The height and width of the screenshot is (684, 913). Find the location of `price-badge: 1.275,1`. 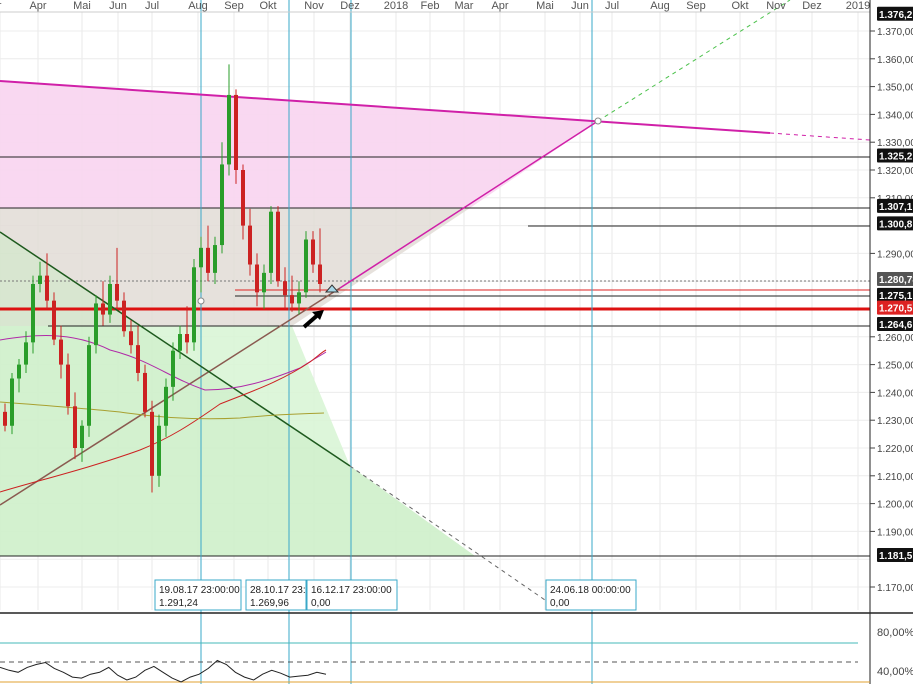

price-badge: 1.275,1 is located at coordinates (895, 294).